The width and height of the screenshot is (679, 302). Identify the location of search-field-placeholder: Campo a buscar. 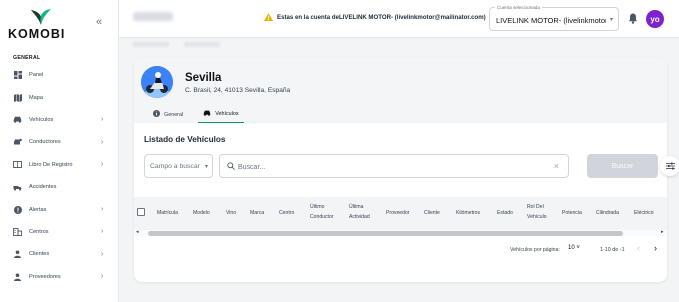
(175, 166).